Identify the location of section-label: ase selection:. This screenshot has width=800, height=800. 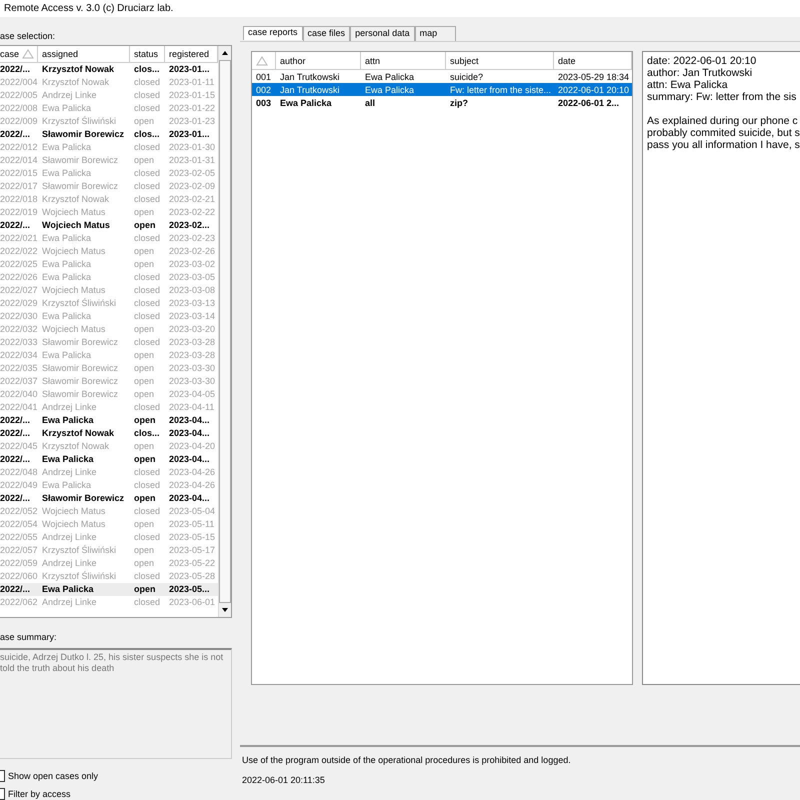
(28, 37).